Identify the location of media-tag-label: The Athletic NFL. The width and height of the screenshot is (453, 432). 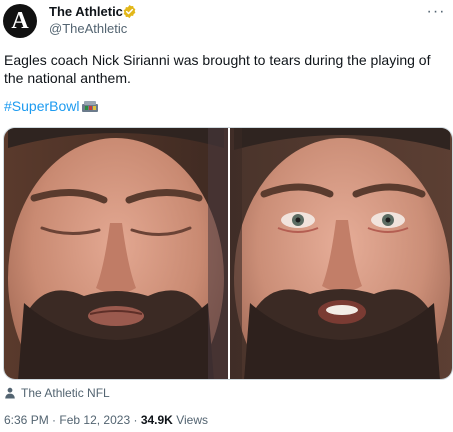
(65, 393).